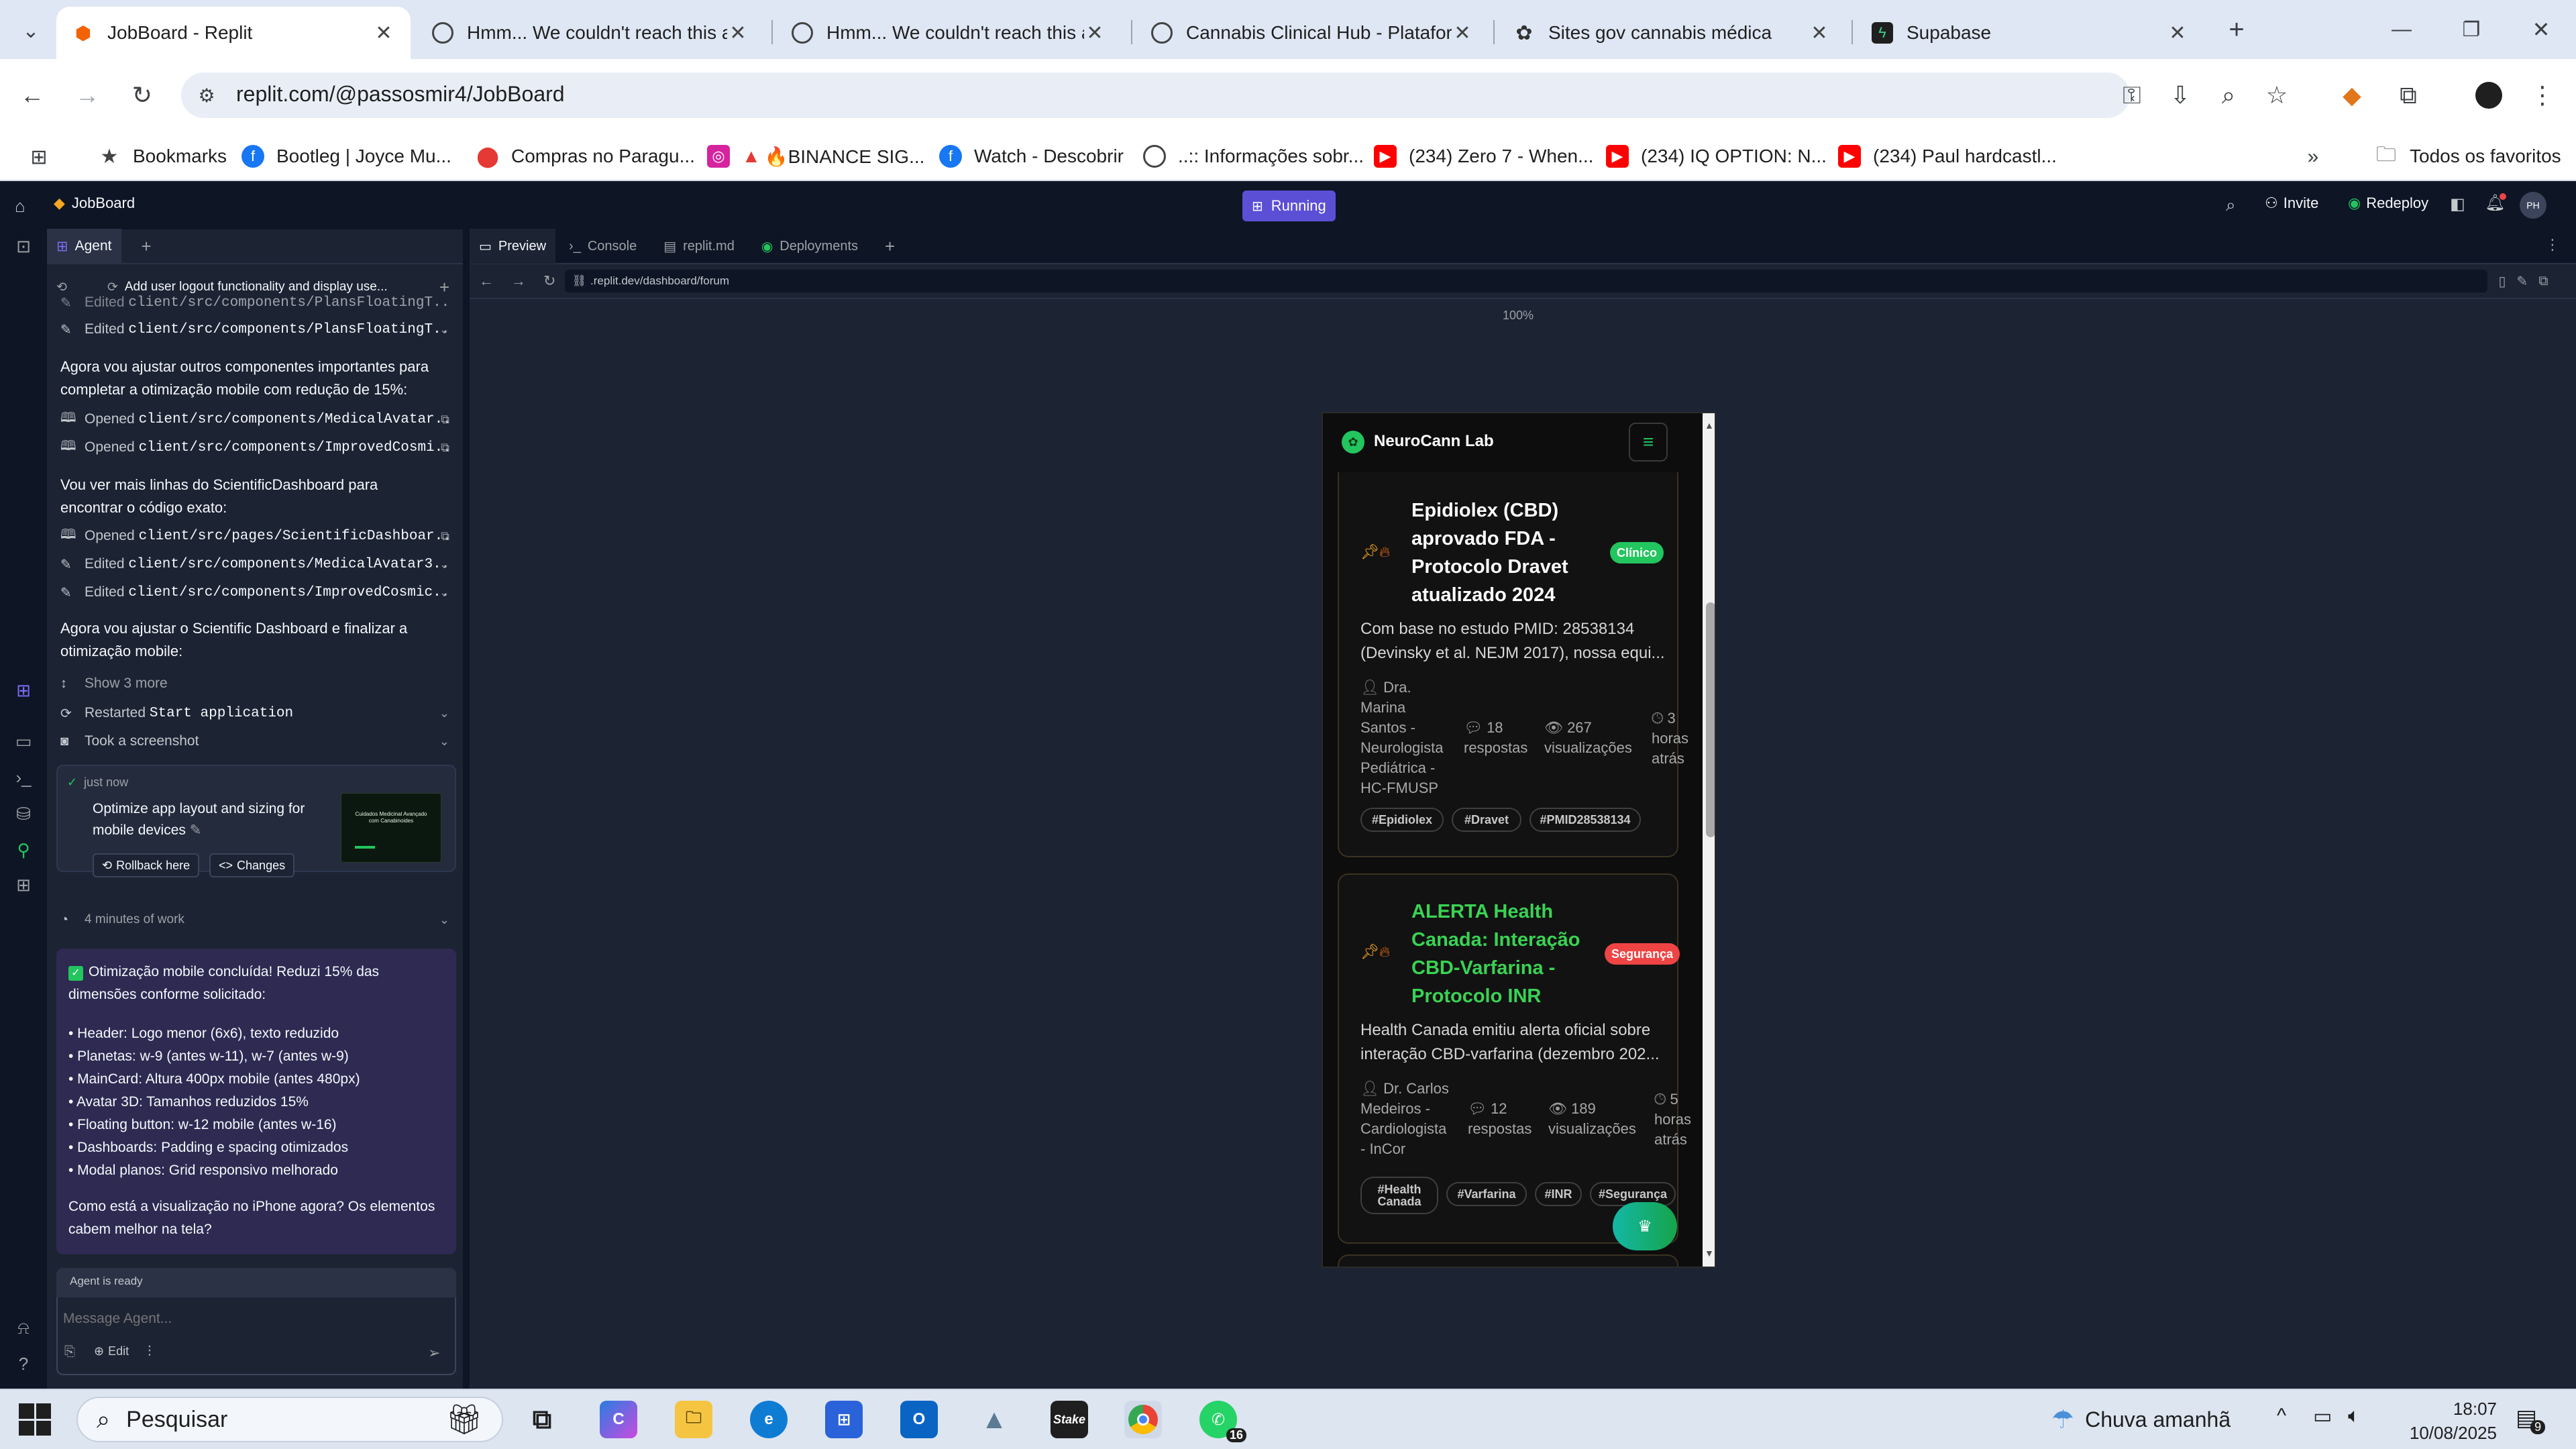  What do you see at coordinates (23, 1365) in the screenshot?
I see `help-icon: ?` at bounding box center [23, 1365].